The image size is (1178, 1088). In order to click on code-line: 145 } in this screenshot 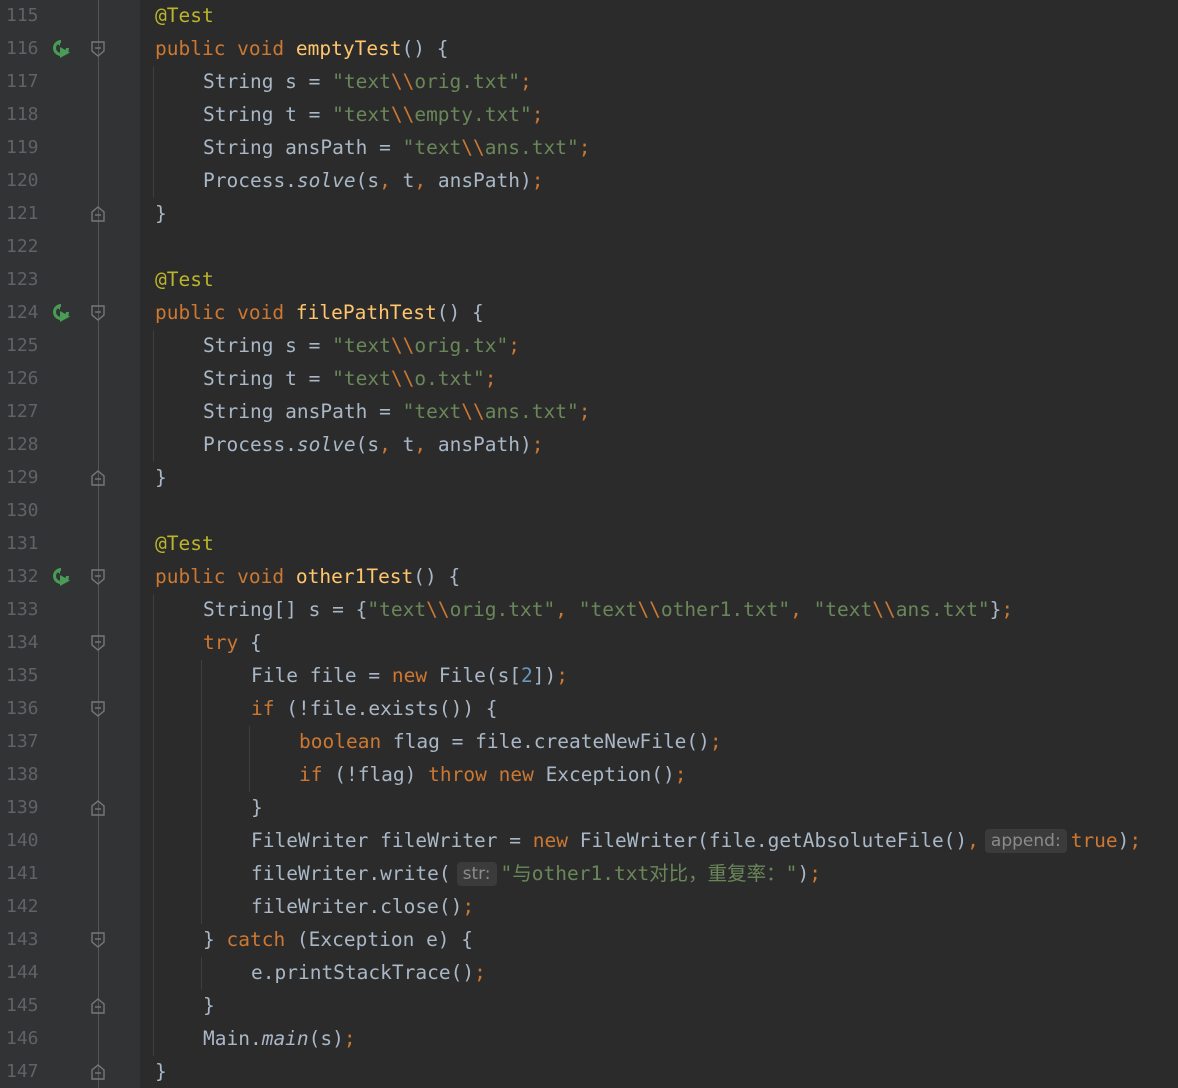, I will do `click(589, 1005)`.